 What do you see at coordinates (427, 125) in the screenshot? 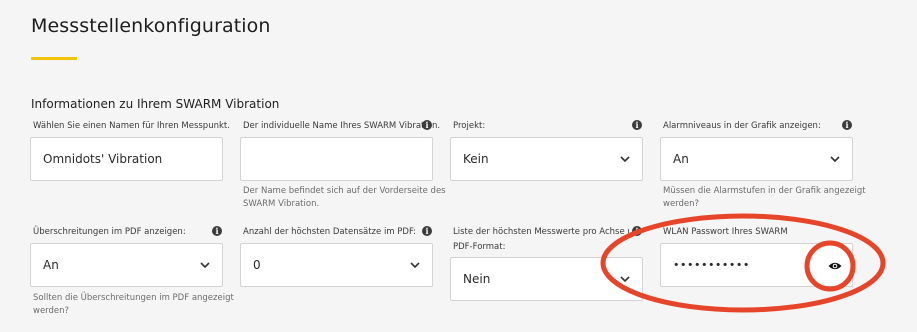
I see `individual-name-info-icon: i` at bounding box center [427, 125].